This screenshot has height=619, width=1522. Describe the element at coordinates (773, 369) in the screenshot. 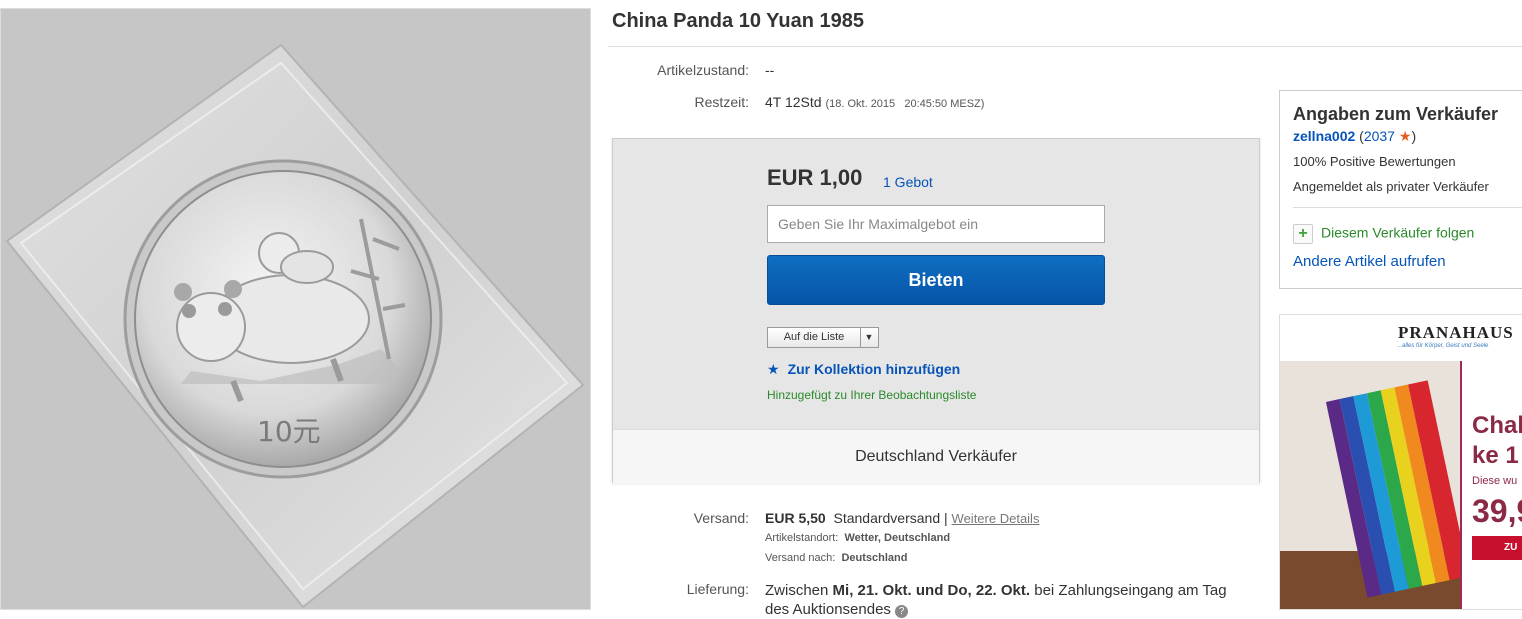

I see `star-icon: ★` at that location.